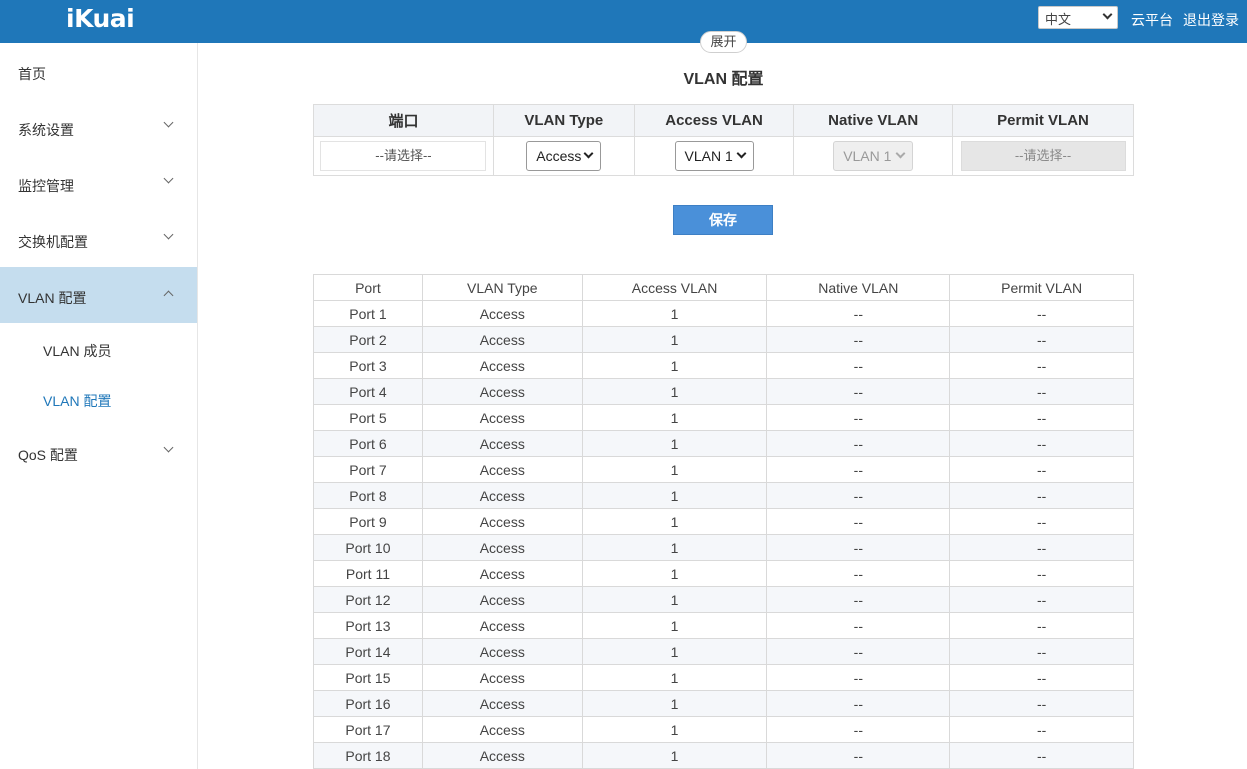  What do you see at coordinates (1043, 156) in the screenshot?
I see `permit-vlan-cell: --请选择--` at bounding box center [1043, 156].